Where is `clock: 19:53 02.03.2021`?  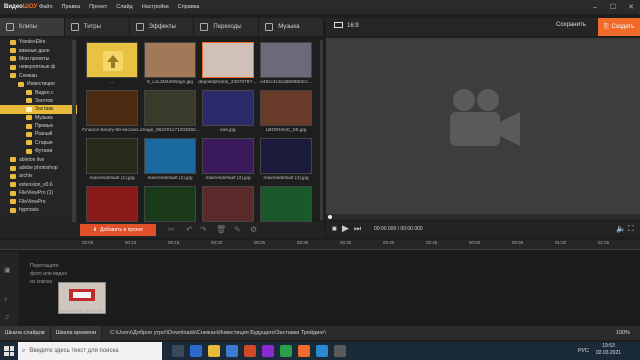 clock: 19:53 02.03.2021 is located at coordinates (608, 350).